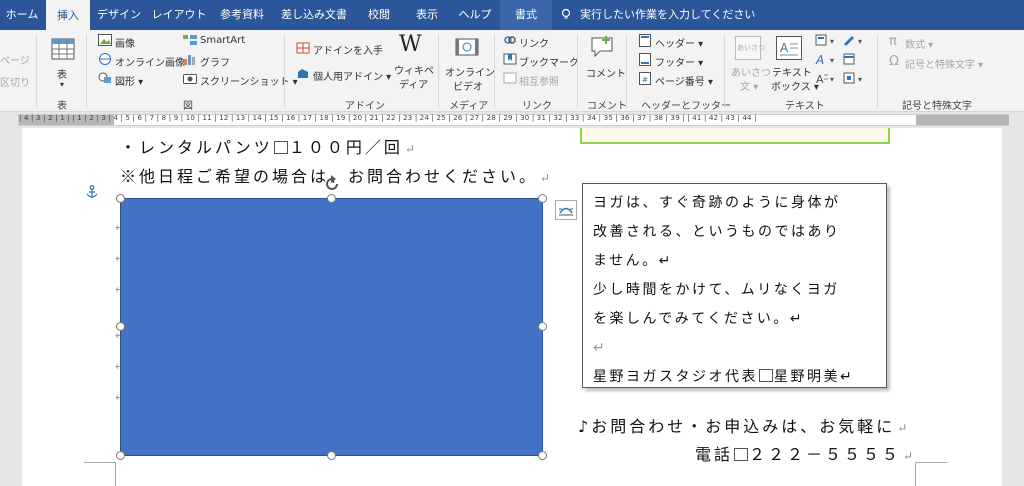 Image resolution: width=1024 pixels, height=486 pixels. What do you see at coordinates (804, 453) in the screenshot?
I see `doc-line-phone: 電話 ２２２－５５５５ ↵` at bounding box center [804, 453].